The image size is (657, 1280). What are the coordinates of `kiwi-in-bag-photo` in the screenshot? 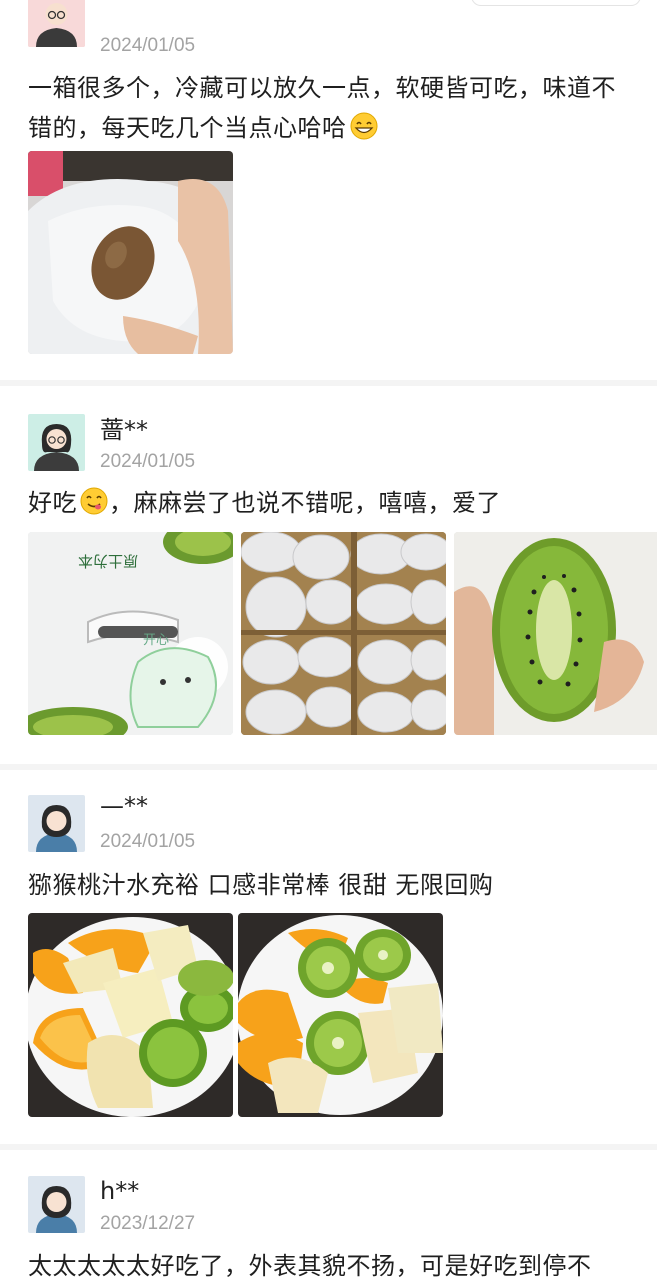 It's located at (130, 252).